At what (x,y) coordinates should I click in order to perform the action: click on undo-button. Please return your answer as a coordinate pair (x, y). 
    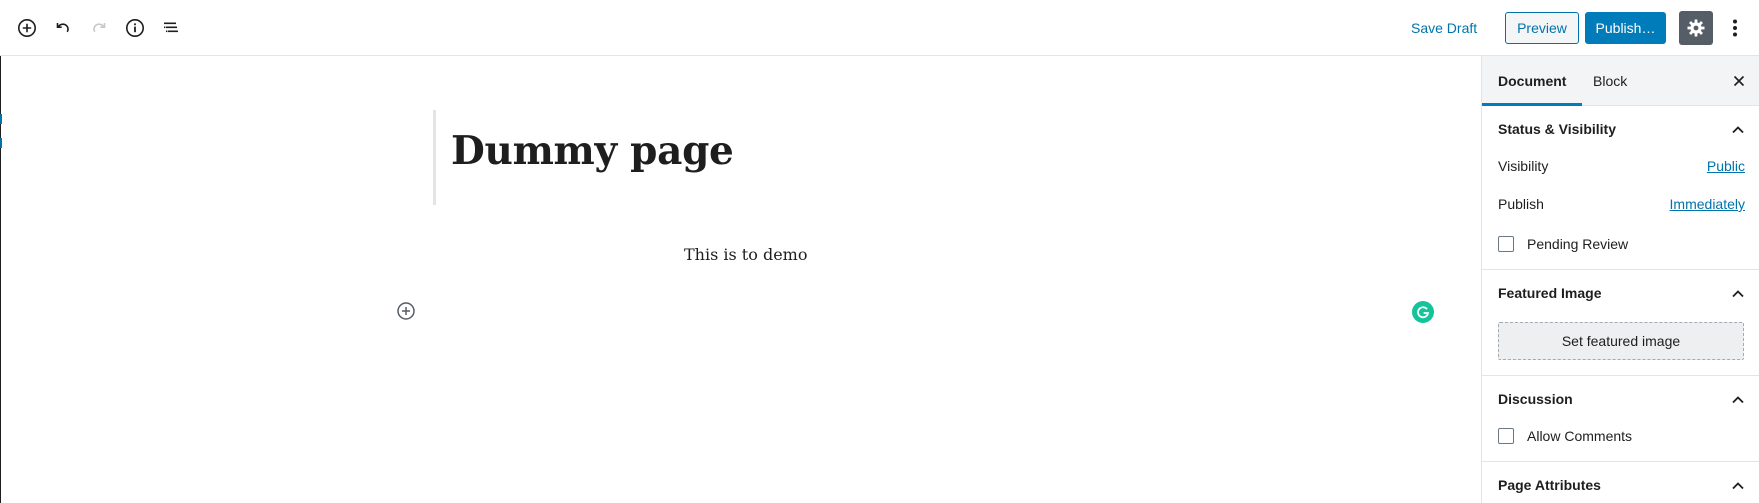
    Looking at the image, I should click on (63, 28).